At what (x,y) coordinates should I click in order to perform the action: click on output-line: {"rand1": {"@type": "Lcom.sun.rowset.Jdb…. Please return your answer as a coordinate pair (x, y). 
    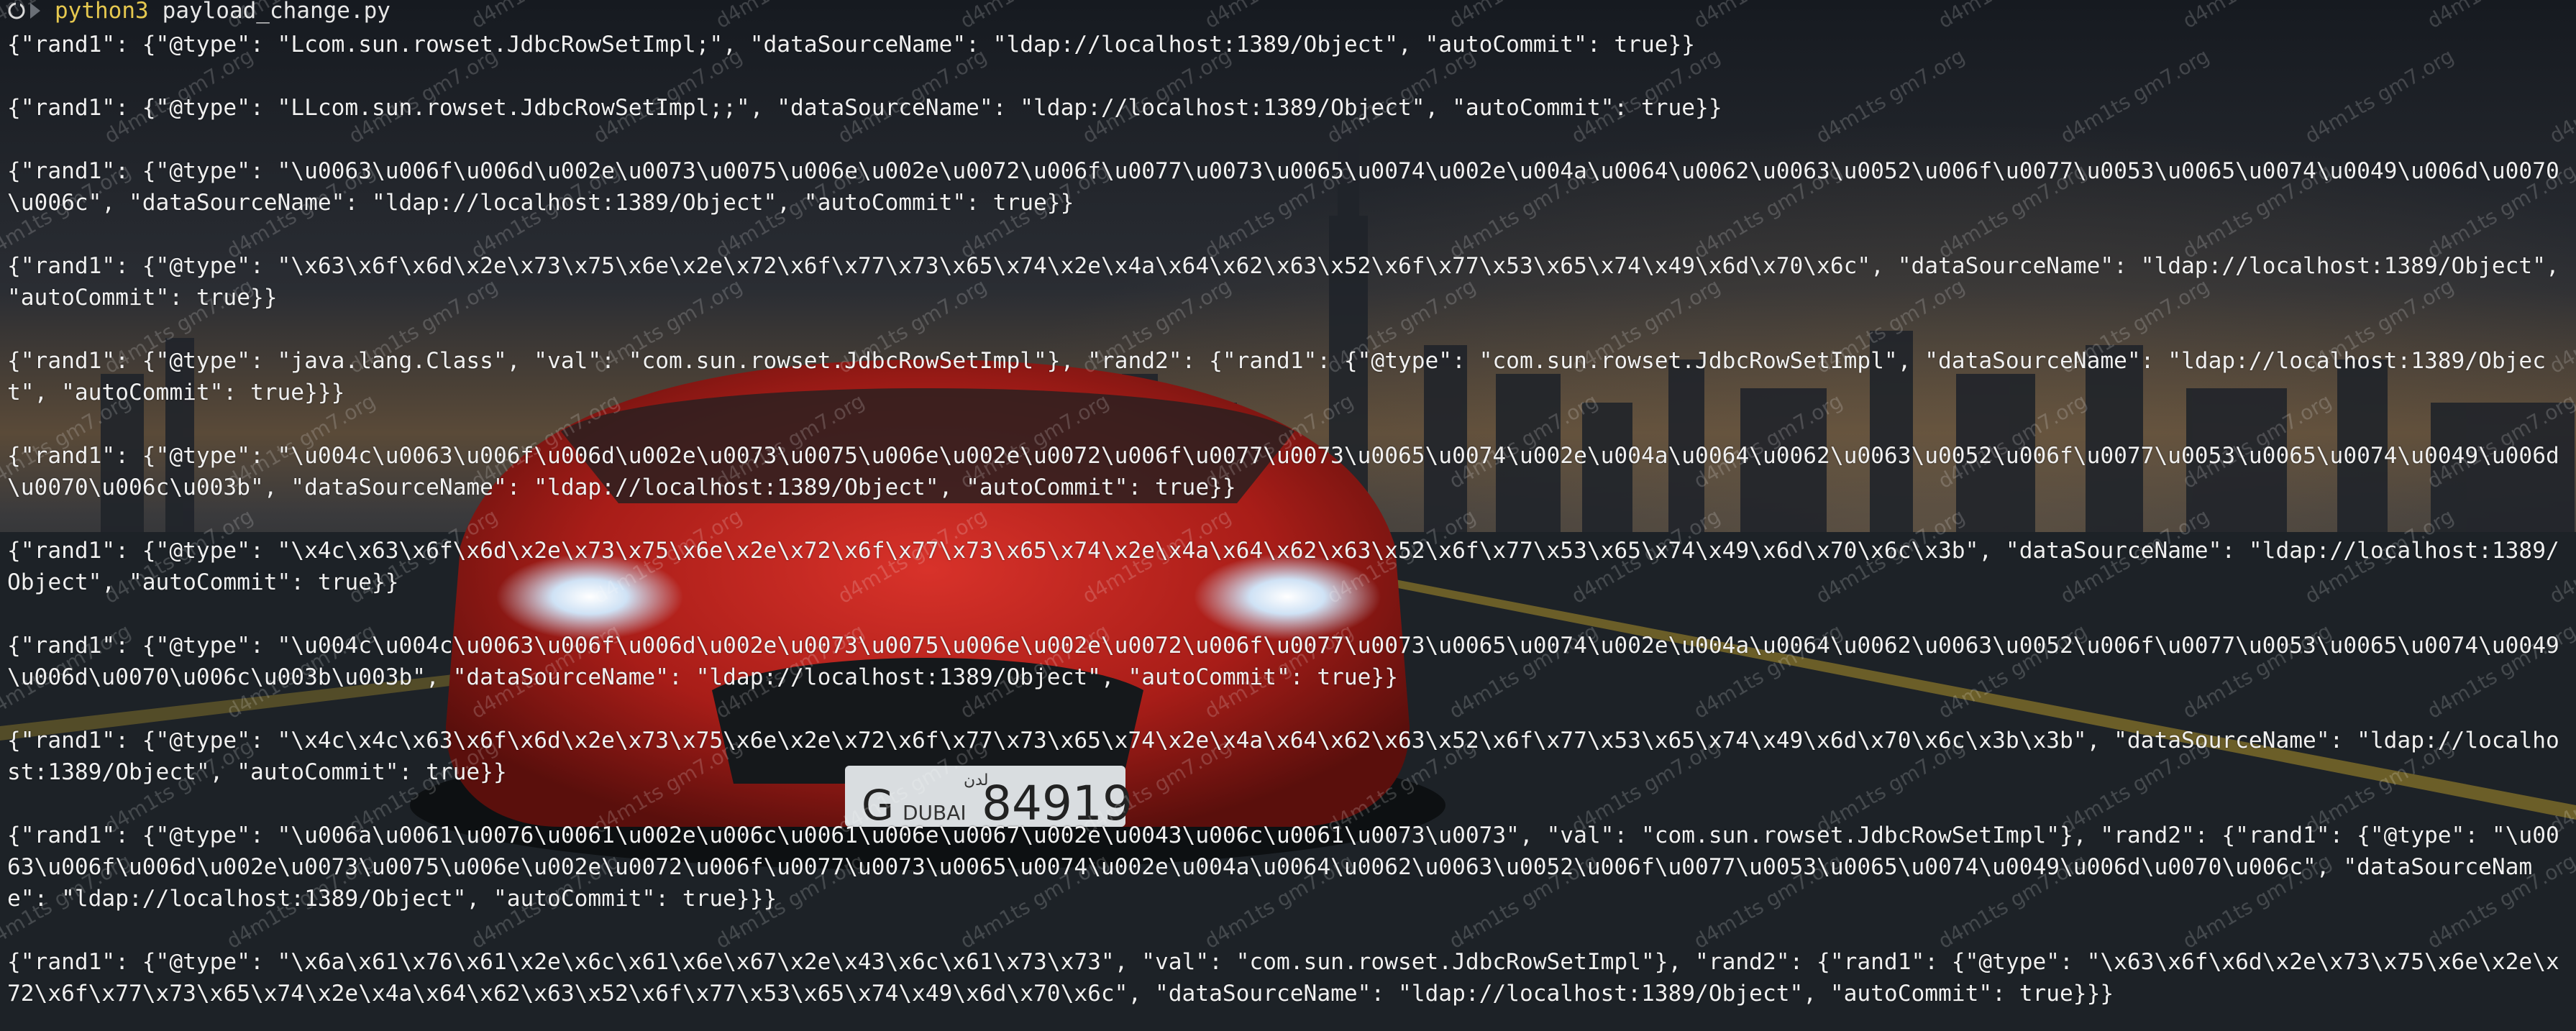
    Looking at the image, I should click on (852, 45).